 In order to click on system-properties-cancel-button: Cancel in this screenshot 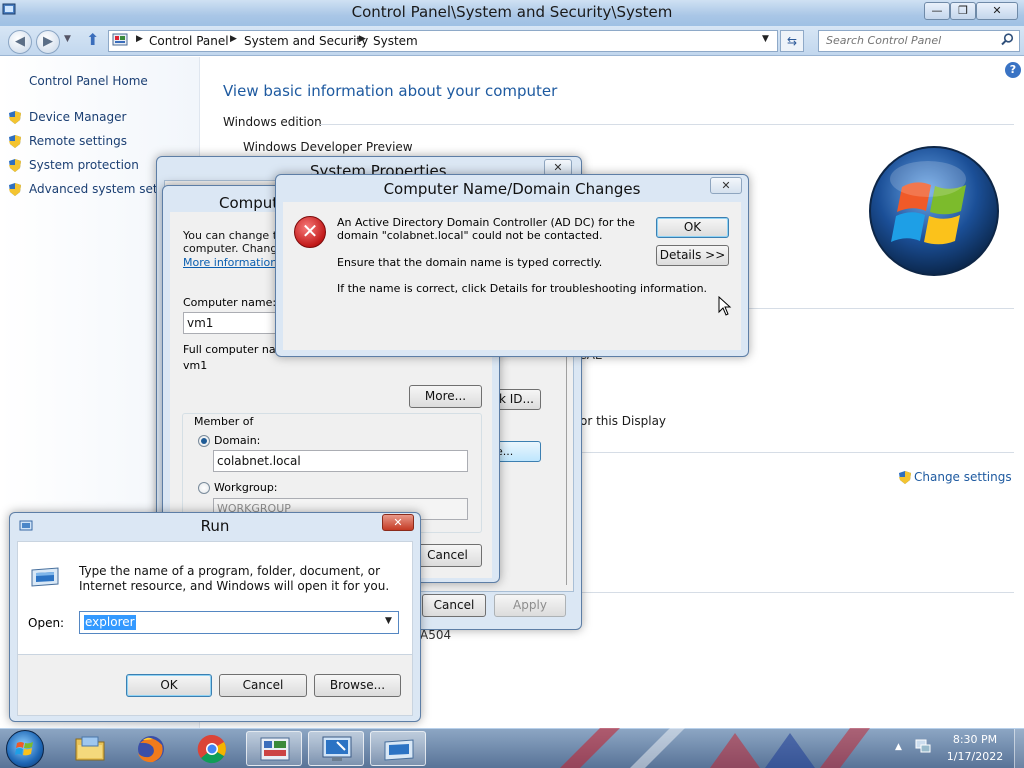, I will do `click(454, 605)`.